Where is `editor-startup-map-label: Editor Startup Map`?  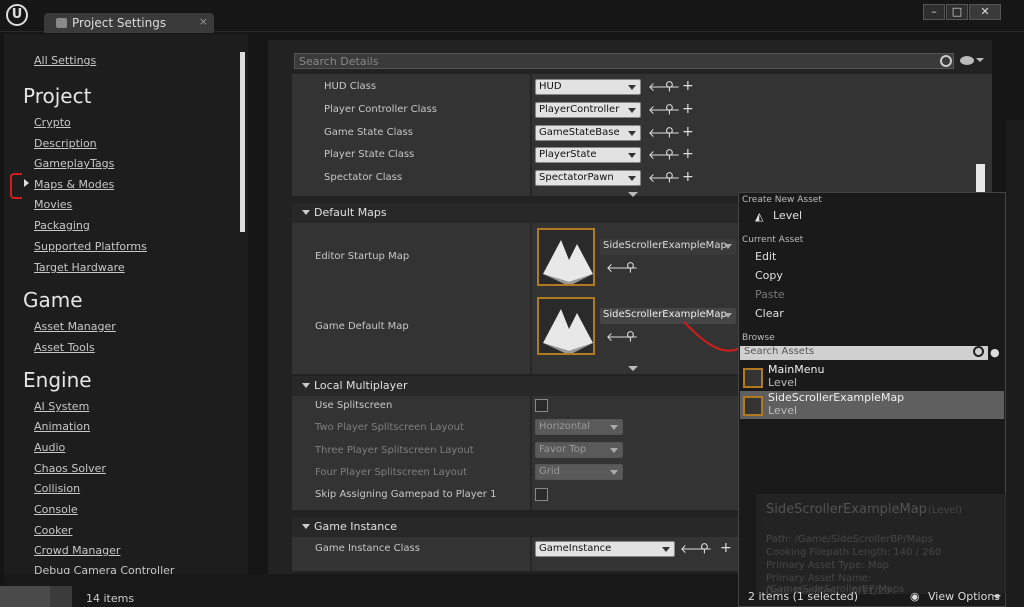
editor-startup-map-label: Editor Startup Map is located at coordinates (362, 256).